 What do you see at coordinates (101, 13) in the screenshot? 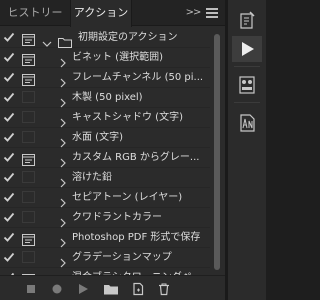
I see `tab-actions: アクション` at bounding box center [101, 13].